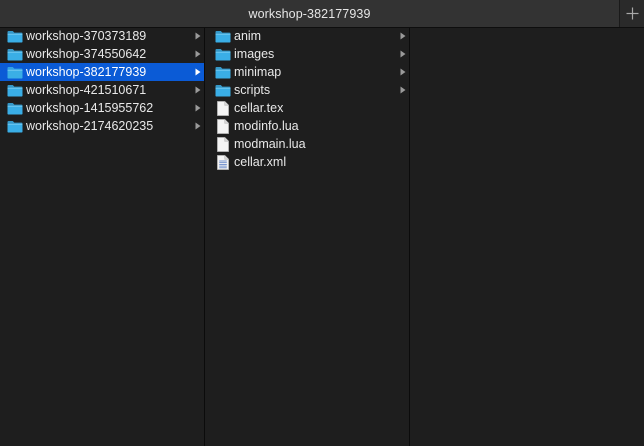  Describe the element at coordinates (260, 162) in the screenshot. I see `item-label: cellar.xml` at that location.